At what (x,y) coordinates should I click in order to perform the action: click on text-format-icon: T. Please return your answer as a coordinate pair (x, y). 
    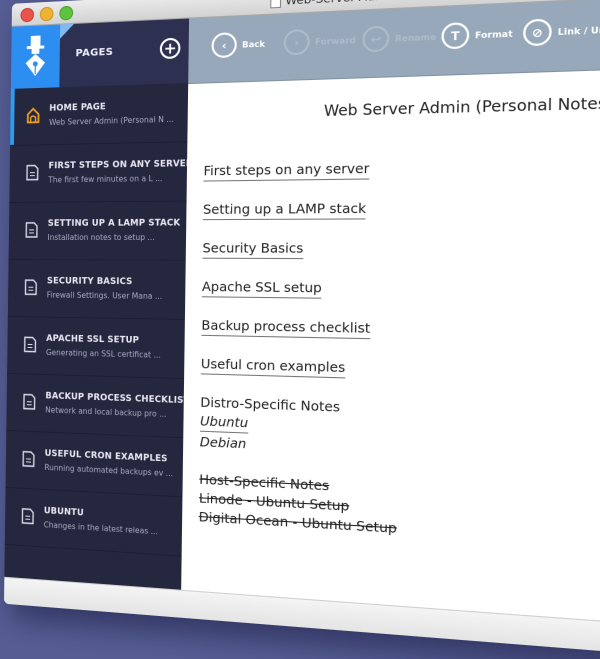
    Looking at the image, I should click on (455, 35).